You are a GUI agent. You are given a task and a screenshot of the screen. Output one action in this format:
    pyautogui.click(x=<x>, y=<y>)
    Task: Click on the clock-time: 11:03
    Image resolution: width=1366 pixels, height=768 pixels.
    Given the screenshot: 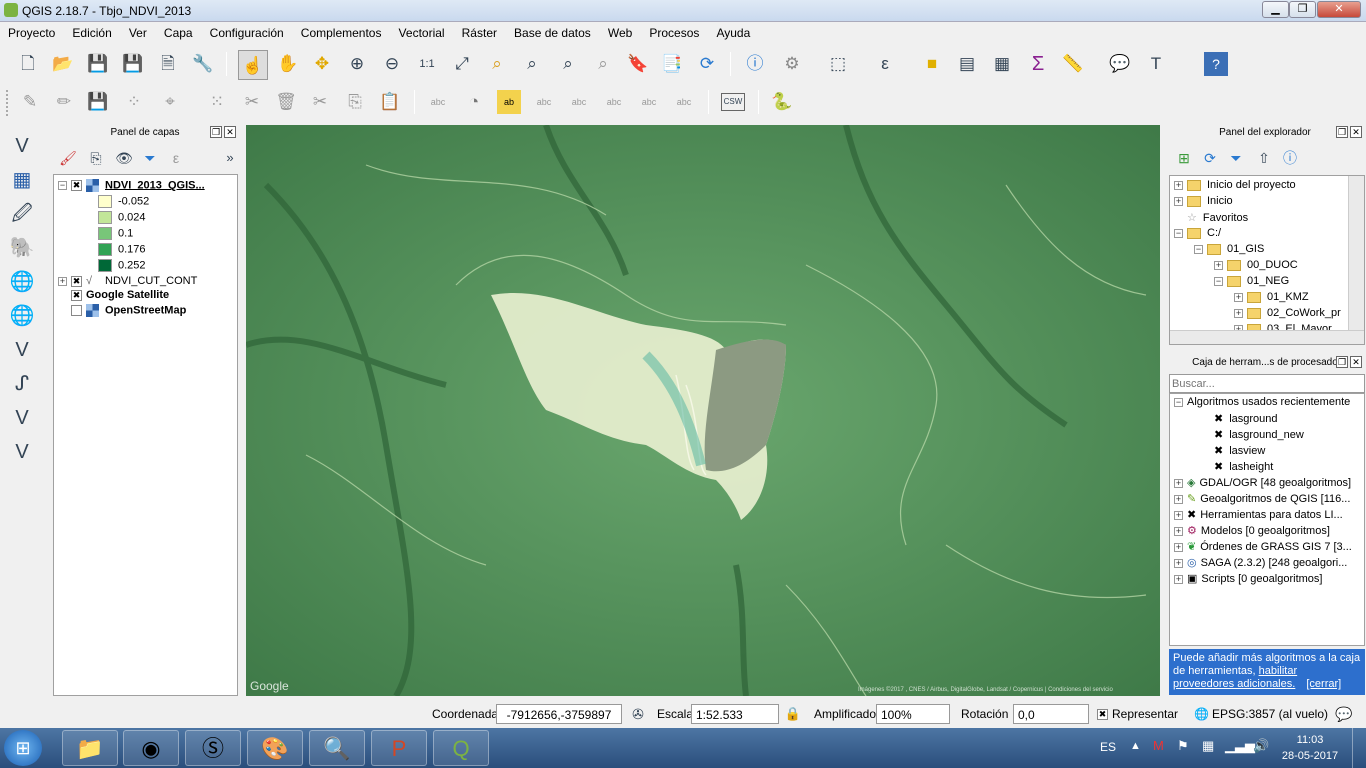 What is the action you would take?
    pyautogui.click(x=1310, y=740)
    